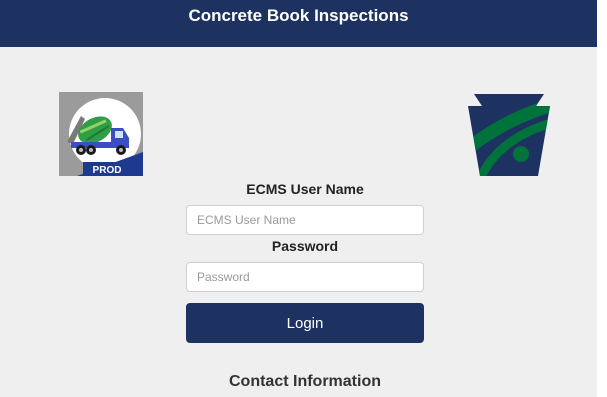  Describe the element at coordinates (305, 381) in the screenshot. I see `contact-information-heading: Contact Information` at that location.